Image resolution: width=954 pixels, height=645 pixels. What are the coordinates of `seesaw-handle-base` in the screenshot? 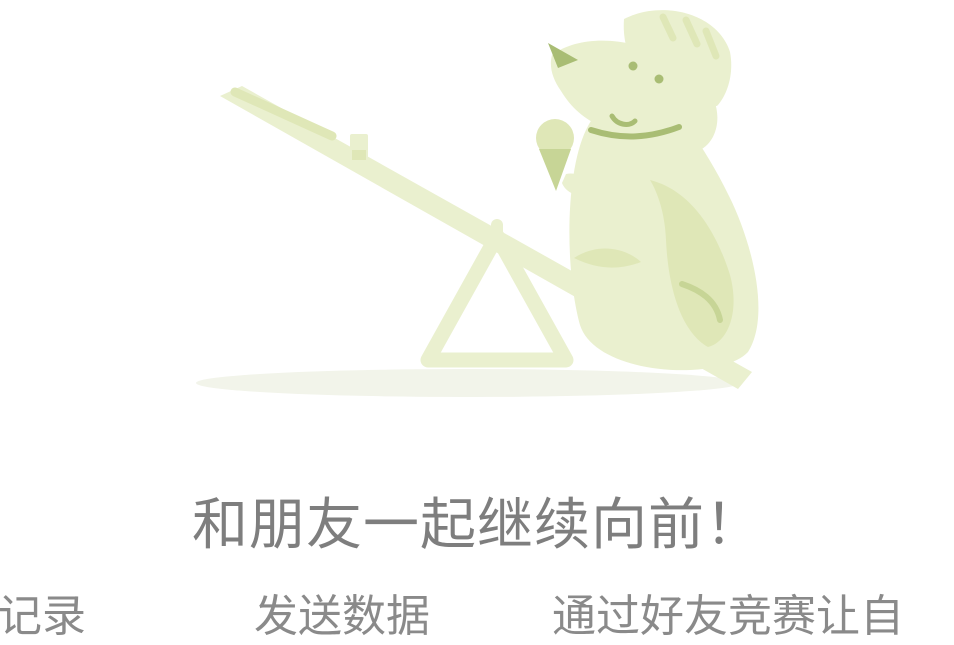 It's located at (359, 155).